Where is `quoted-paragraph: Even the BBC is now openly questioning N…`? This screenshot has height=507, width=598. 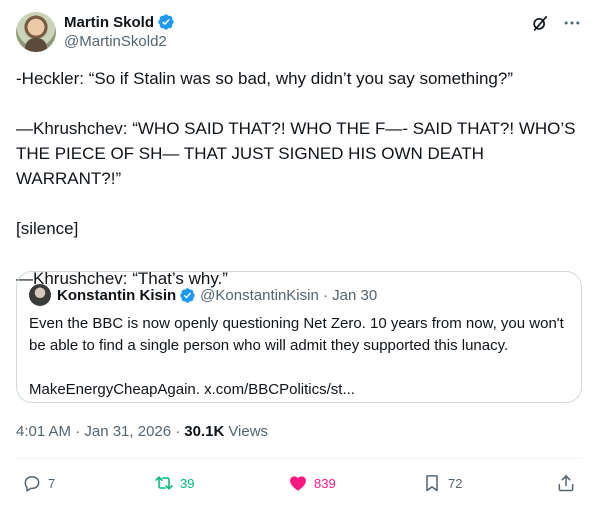
quoted-paragraph: Even the BBC is now openly questioning N… is located at coordinates (296, 334).